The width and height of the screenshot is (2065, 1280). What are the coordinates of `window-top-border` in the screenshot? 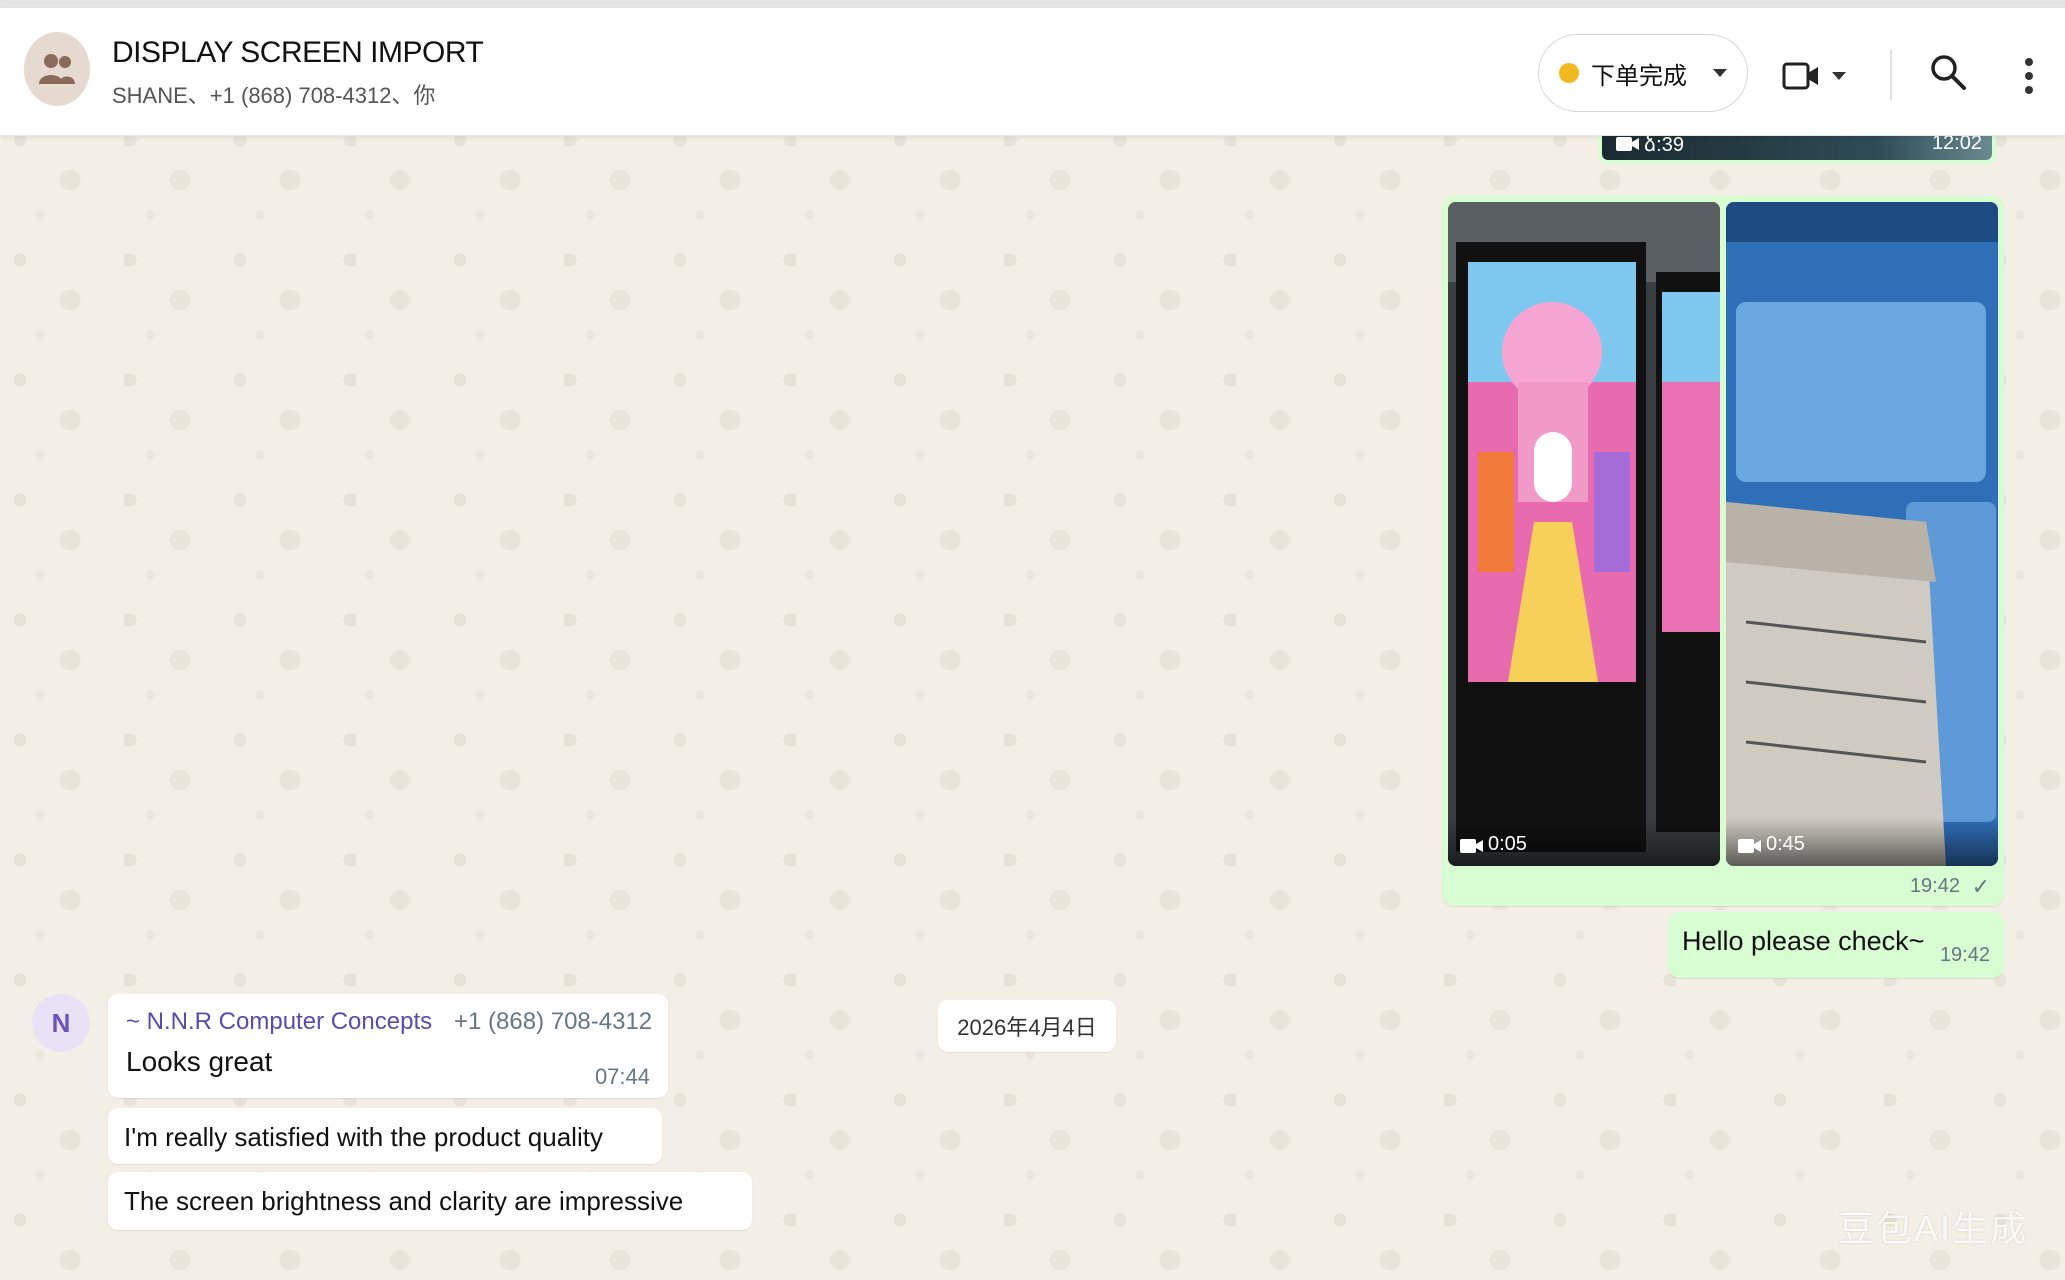 It's located at (1032, 4).